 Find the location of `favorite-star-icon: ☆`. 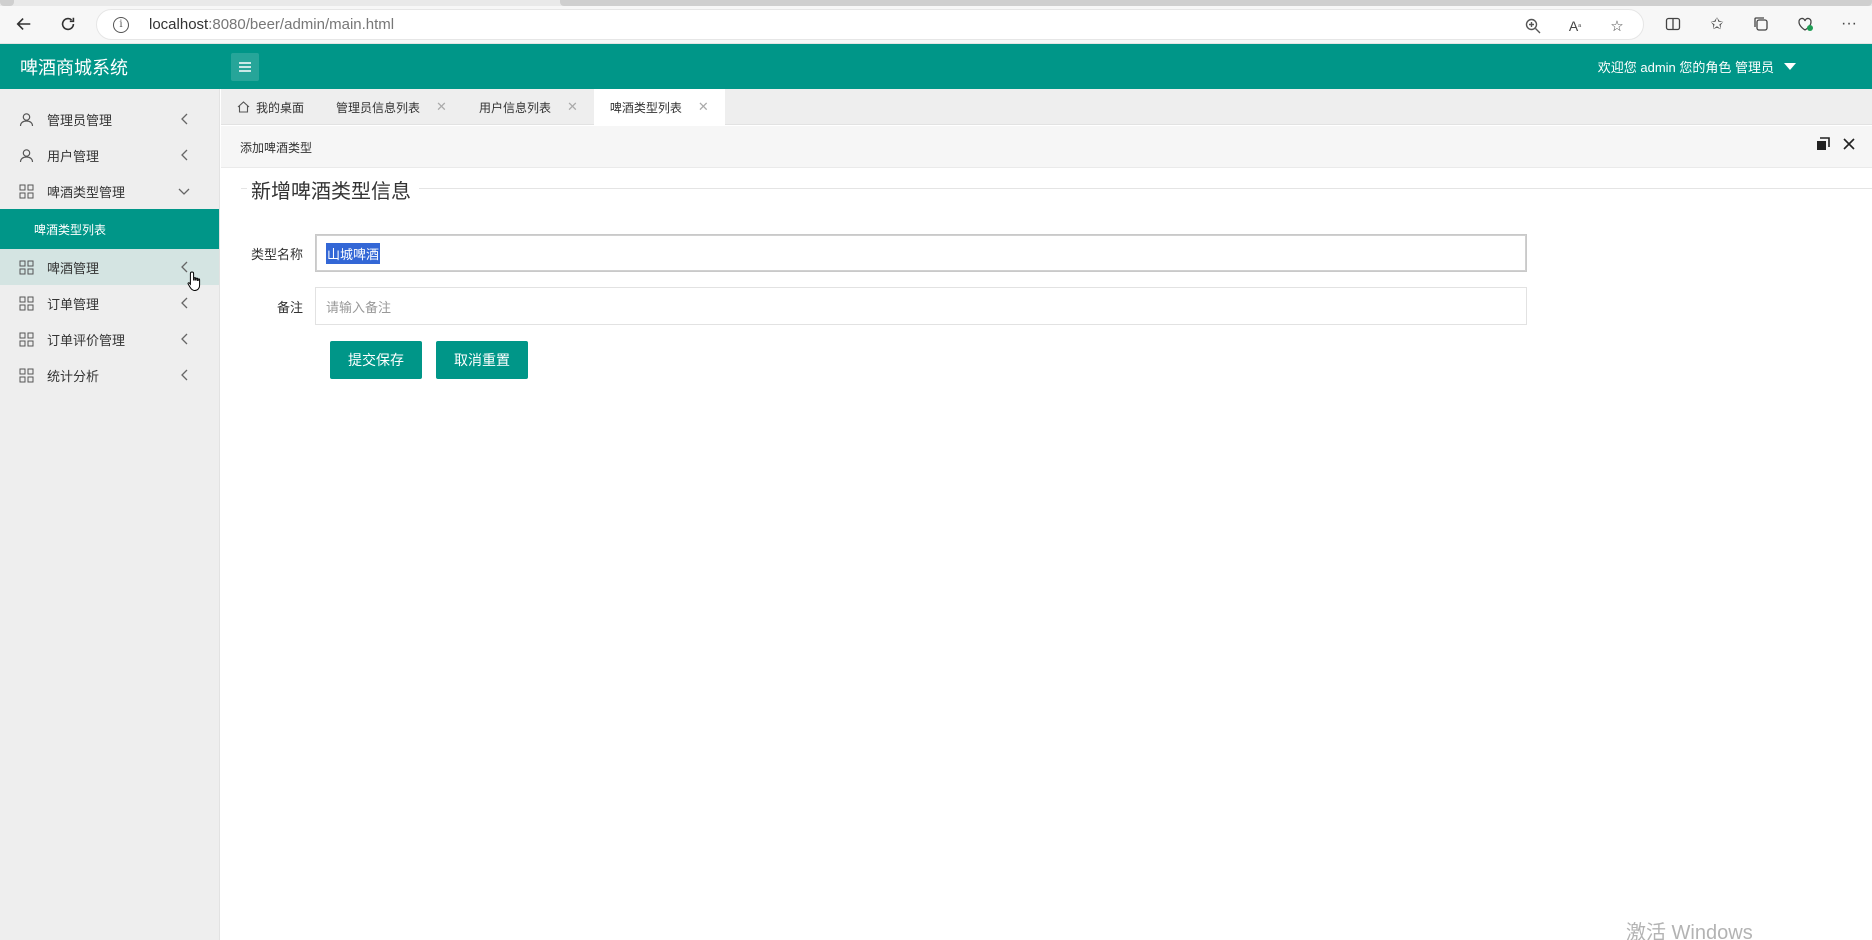

favorite-star-icon: ☆ is located at coordinates (1617, 26).